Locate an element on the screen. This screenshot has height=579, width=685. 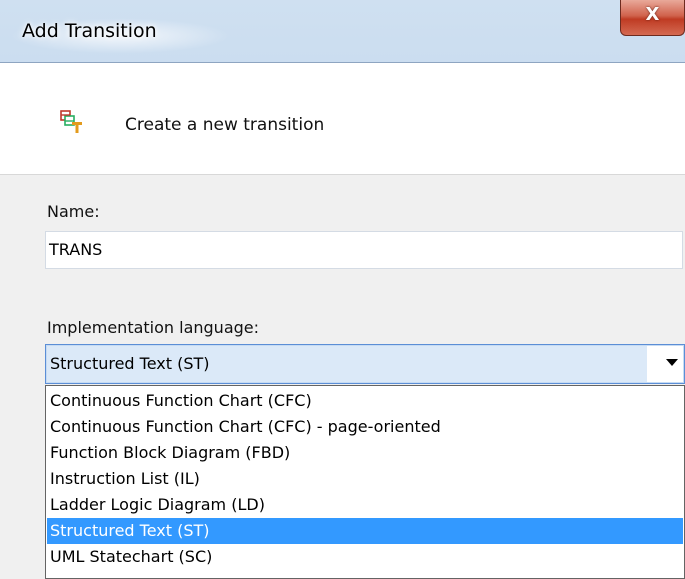
name-label: Name: is located at coordinates (73, 211).